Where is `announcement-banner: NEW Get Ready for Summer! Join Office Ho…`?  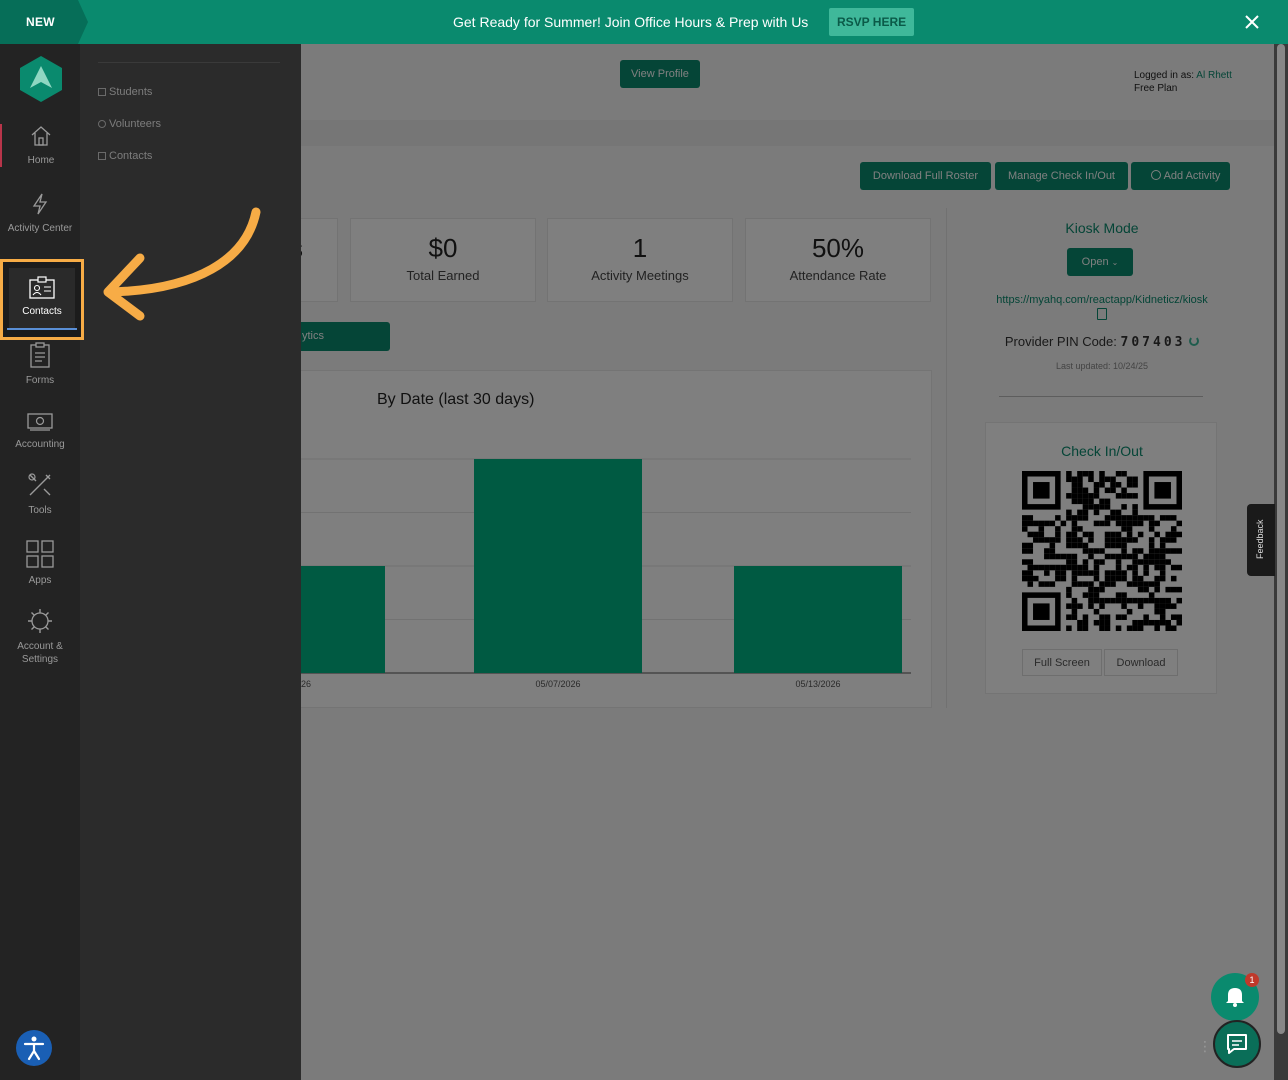
announcement-banner: NEW Get Ready for Summer! Join Office Ho… is located at coordinates (644, 22).